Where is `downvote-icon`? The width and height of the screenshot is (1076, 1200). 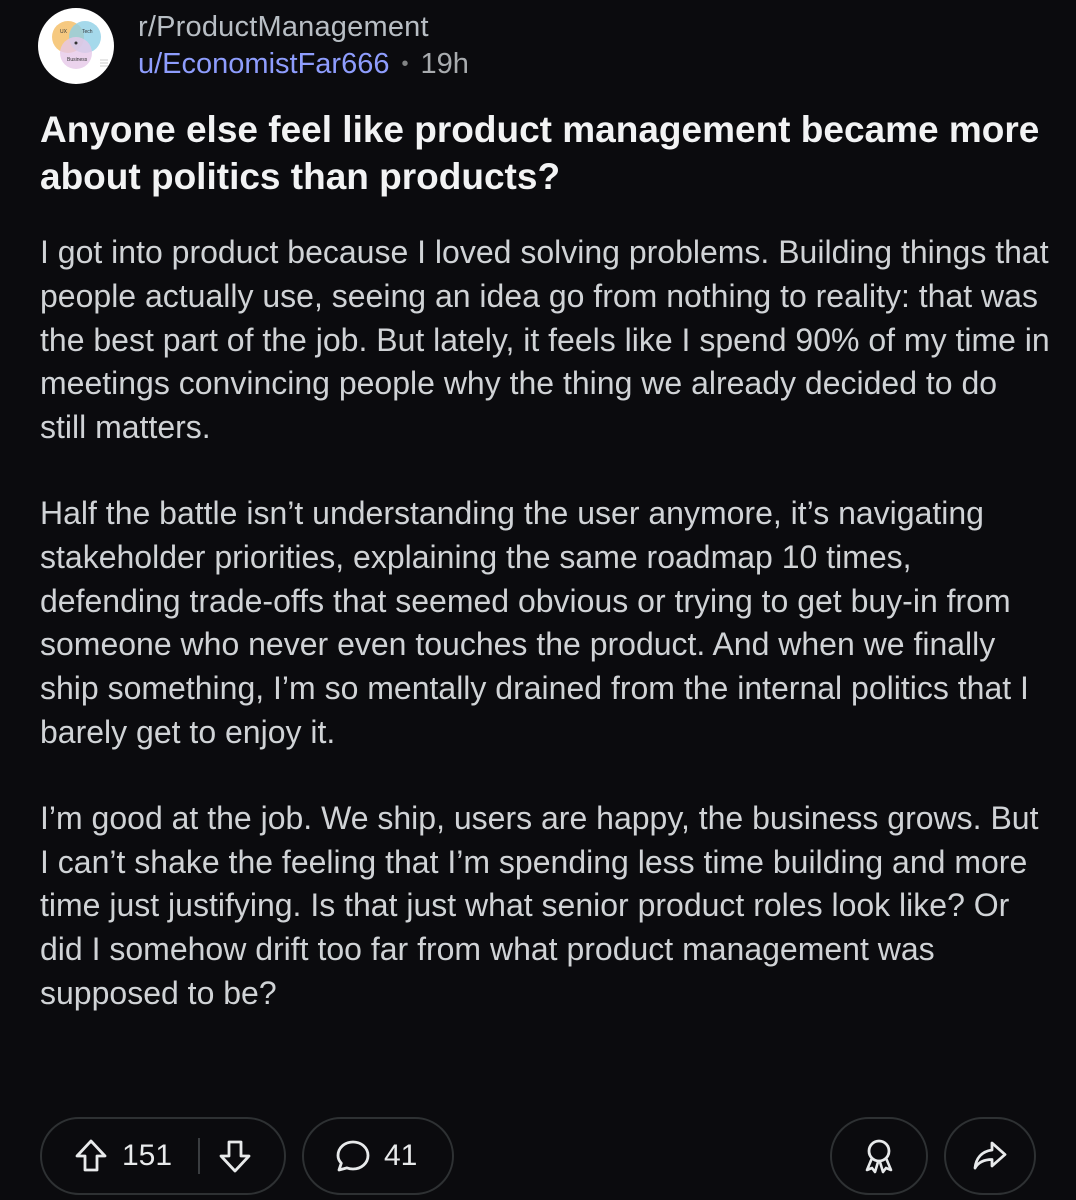
downvote-icon is located at coordinates (235, 1156).